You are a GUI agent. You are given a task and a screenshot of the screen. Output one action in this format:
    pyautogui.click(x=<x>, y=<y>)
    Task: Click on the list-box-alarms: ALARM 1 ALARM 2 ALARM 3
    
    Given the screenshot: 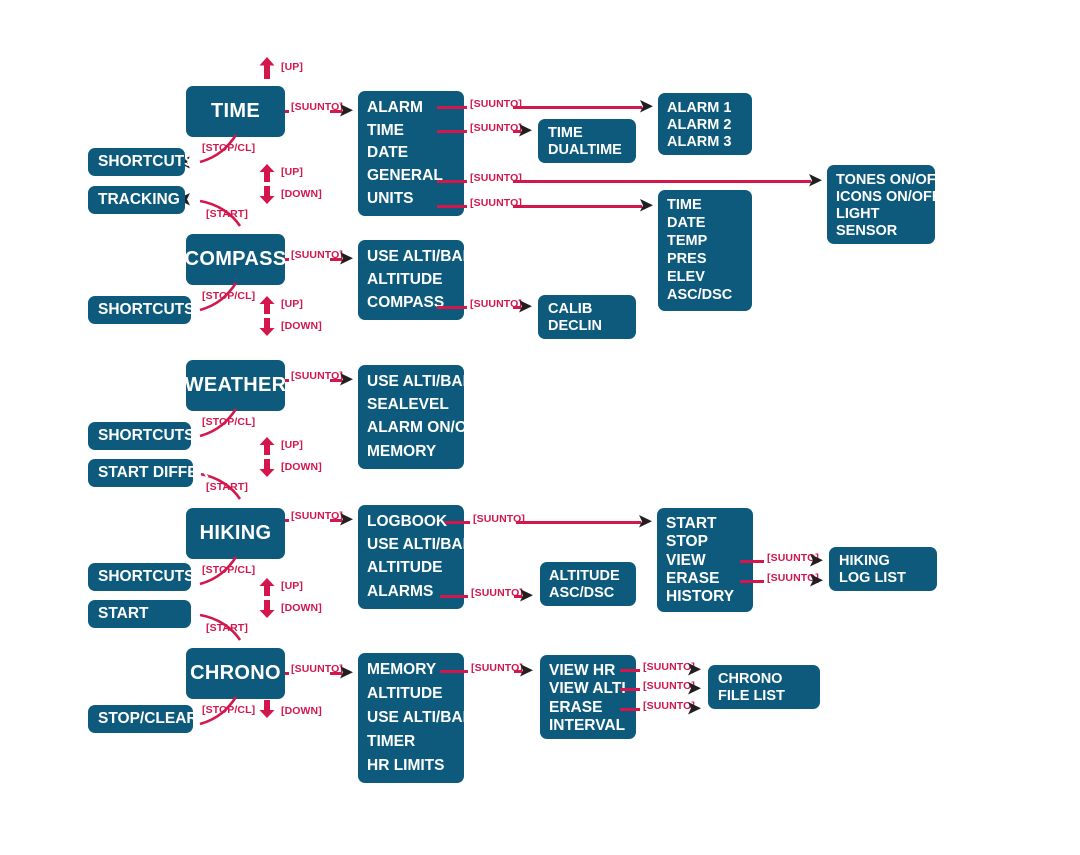 What is the action you would take?
    pyautogui.click(x=705, y=124)
    